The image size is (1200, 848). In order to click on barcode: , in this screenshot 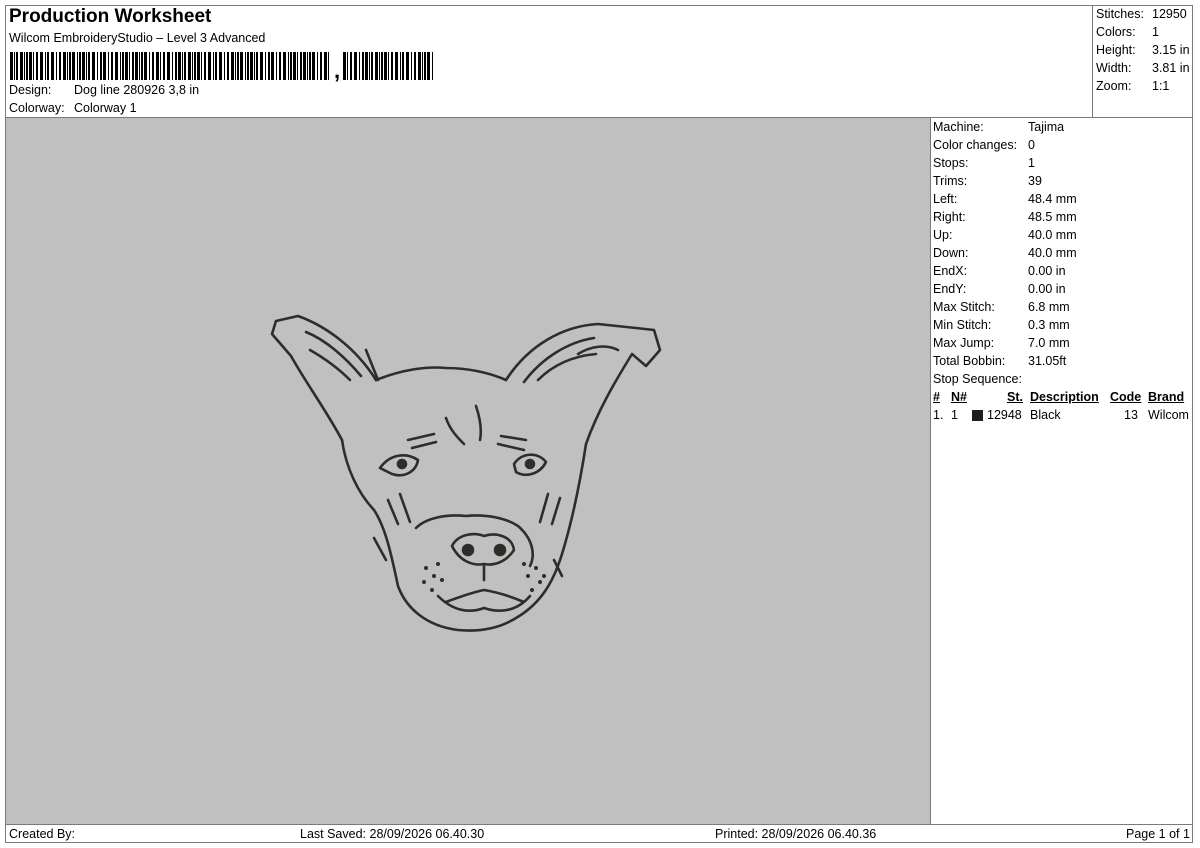, I will do `click(222, 66)`.